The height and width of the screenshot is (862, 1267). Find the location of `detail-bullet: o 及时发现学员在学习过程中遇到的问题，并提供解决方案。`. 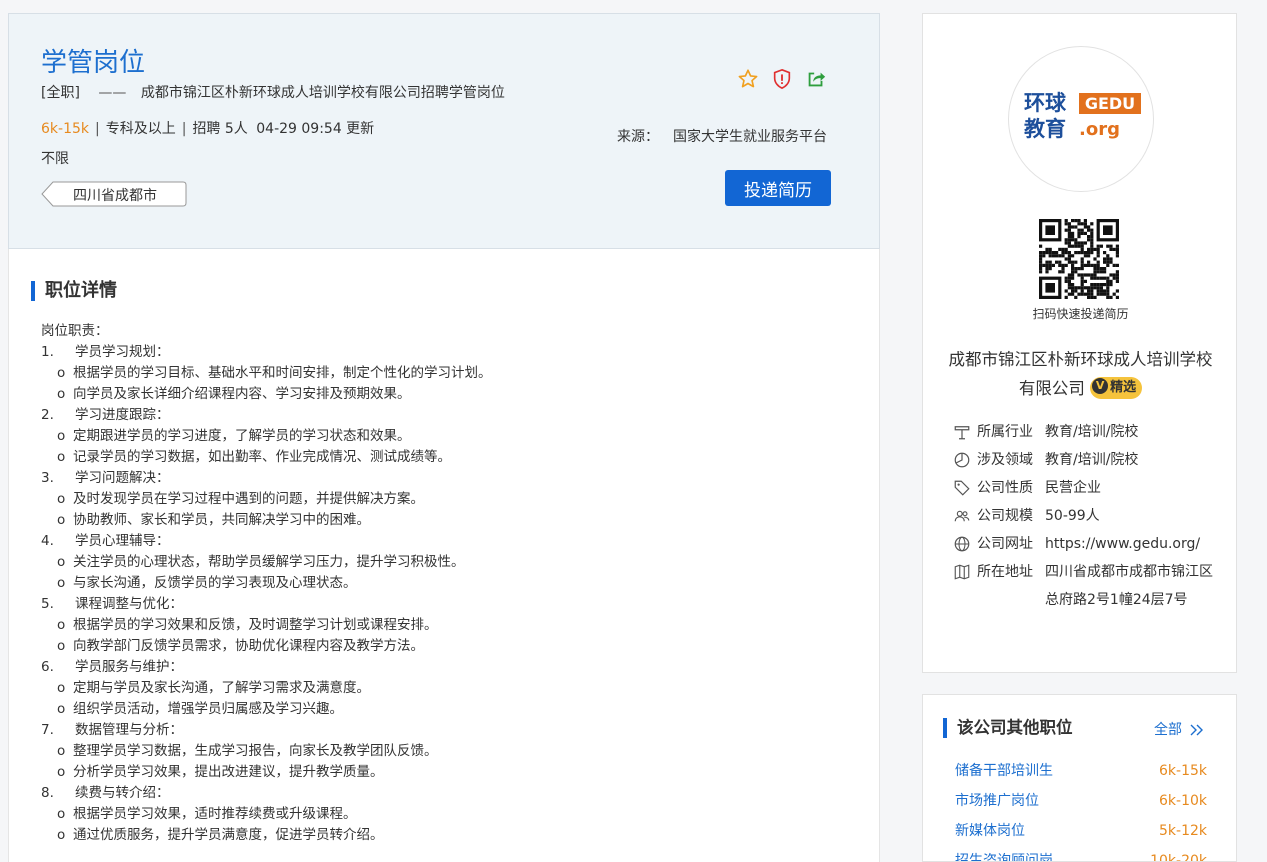

detail-bullet: o 及时发现学员在学习过程中遇到的问题，并提供解决方案。 is located at coordinates (451, 499).